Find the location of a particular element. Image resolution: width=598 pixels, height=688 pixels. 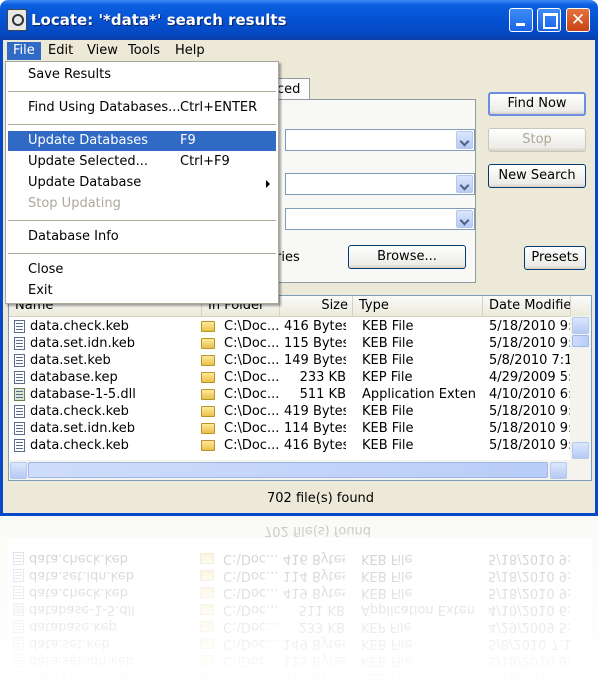

app-icon is located at coordinates (17, 20).